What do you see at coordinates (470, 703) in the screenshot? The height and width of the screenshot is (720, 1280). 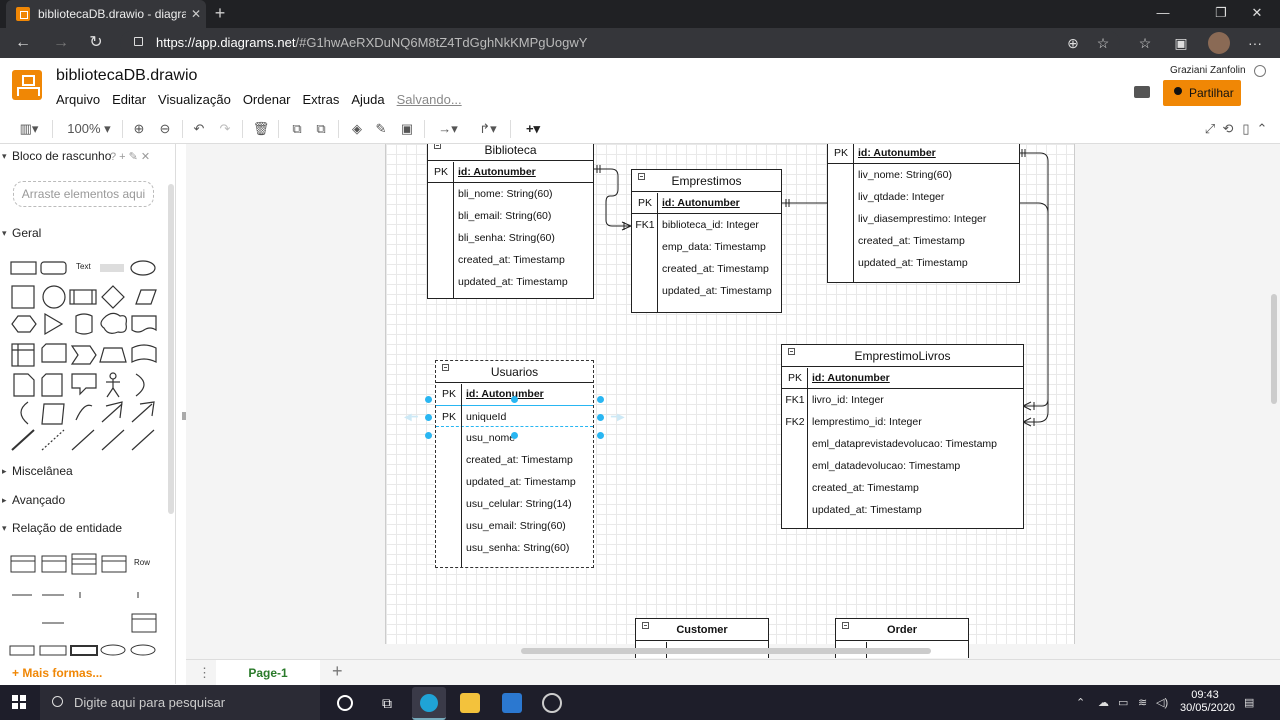 I see `file-explorer-icon` at bounding box center [470, 703].